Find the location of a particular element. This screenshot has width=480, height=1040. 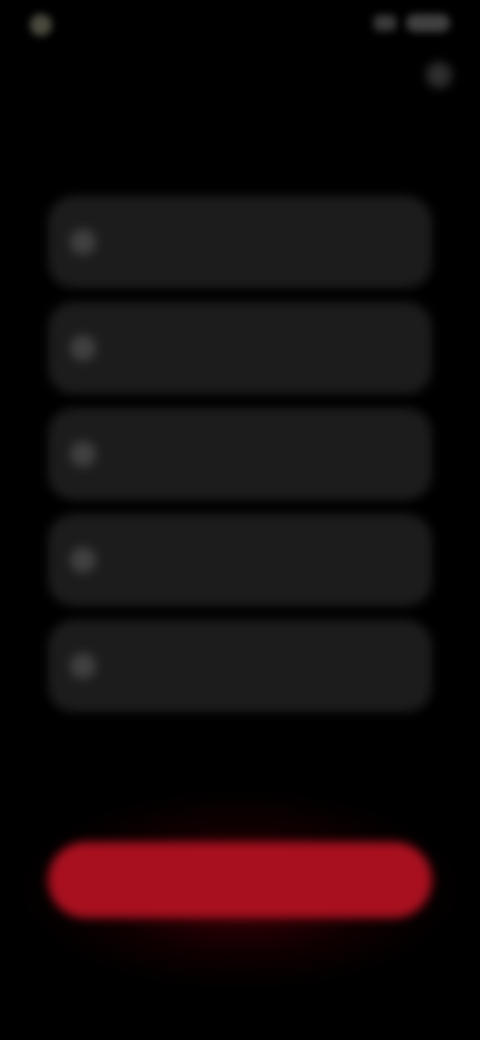

header is located at coordinates (240, 106).